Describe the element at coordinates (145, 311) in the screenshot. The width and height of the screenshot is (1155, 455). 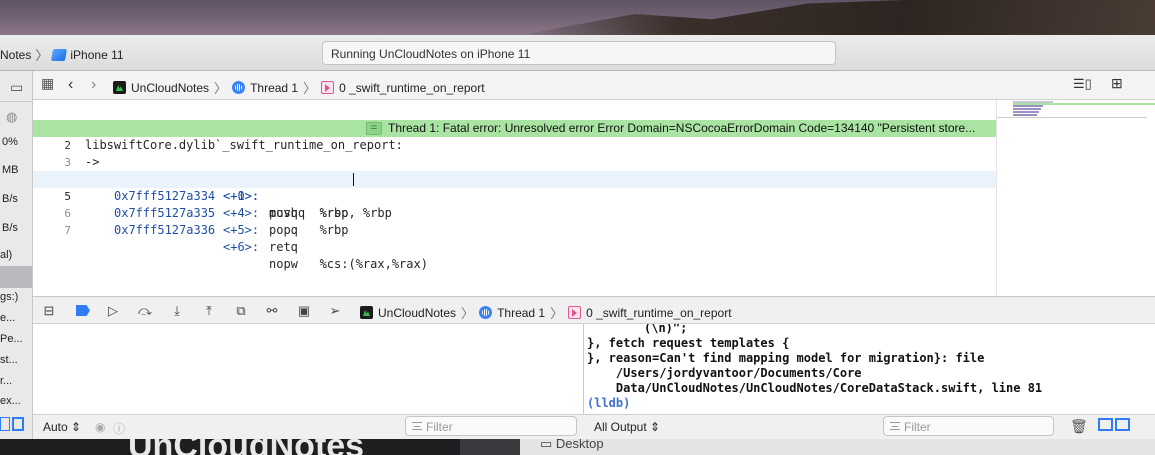
I see `step-over-icon: ⤼` at that location.